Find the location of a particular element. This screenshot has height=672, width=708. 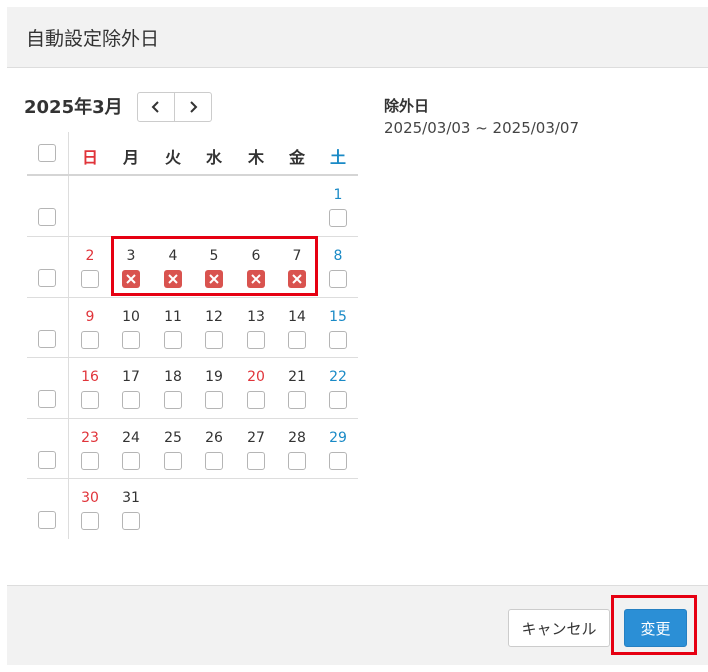

chevron-right-icon is located at coordinates (194, 107).